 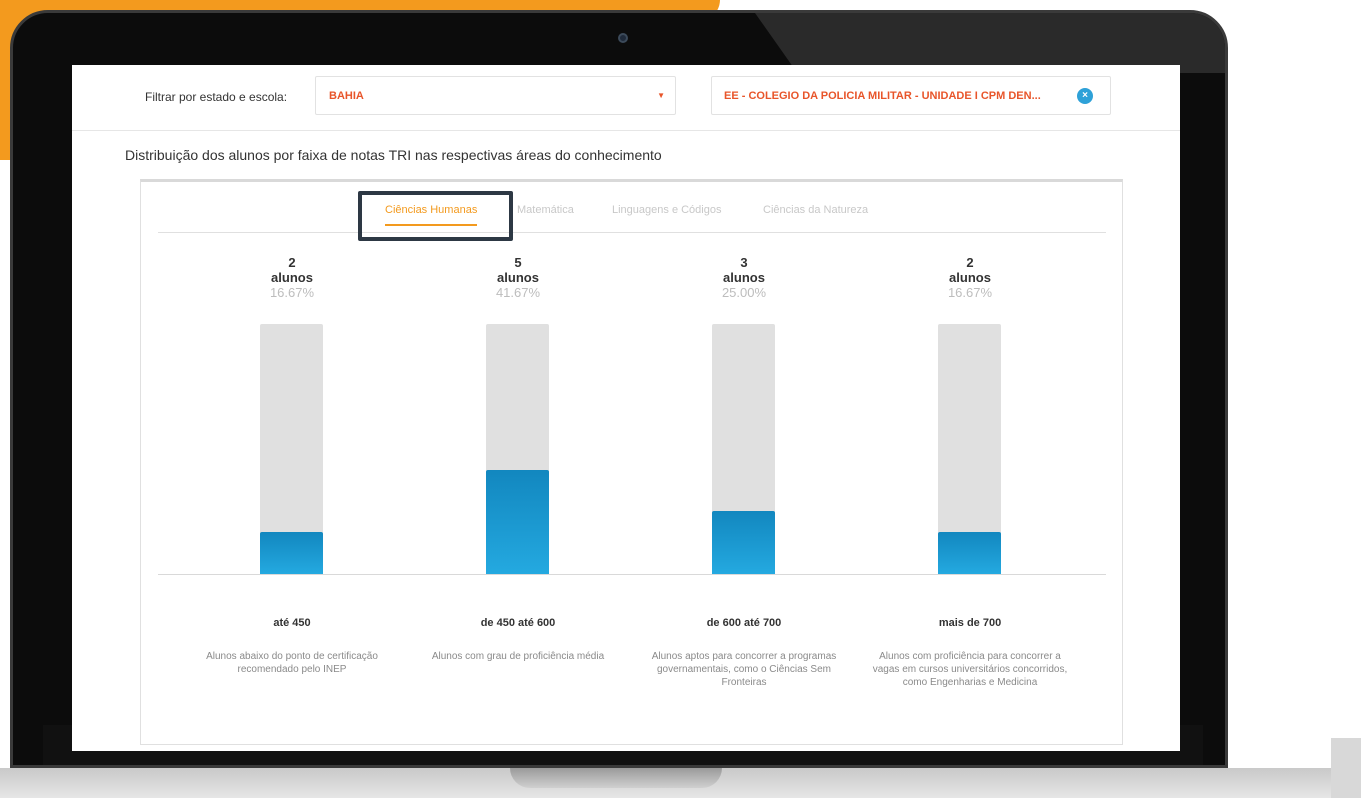 I want to click on state-select-value: BAHIA, so click(x=346, y=96).